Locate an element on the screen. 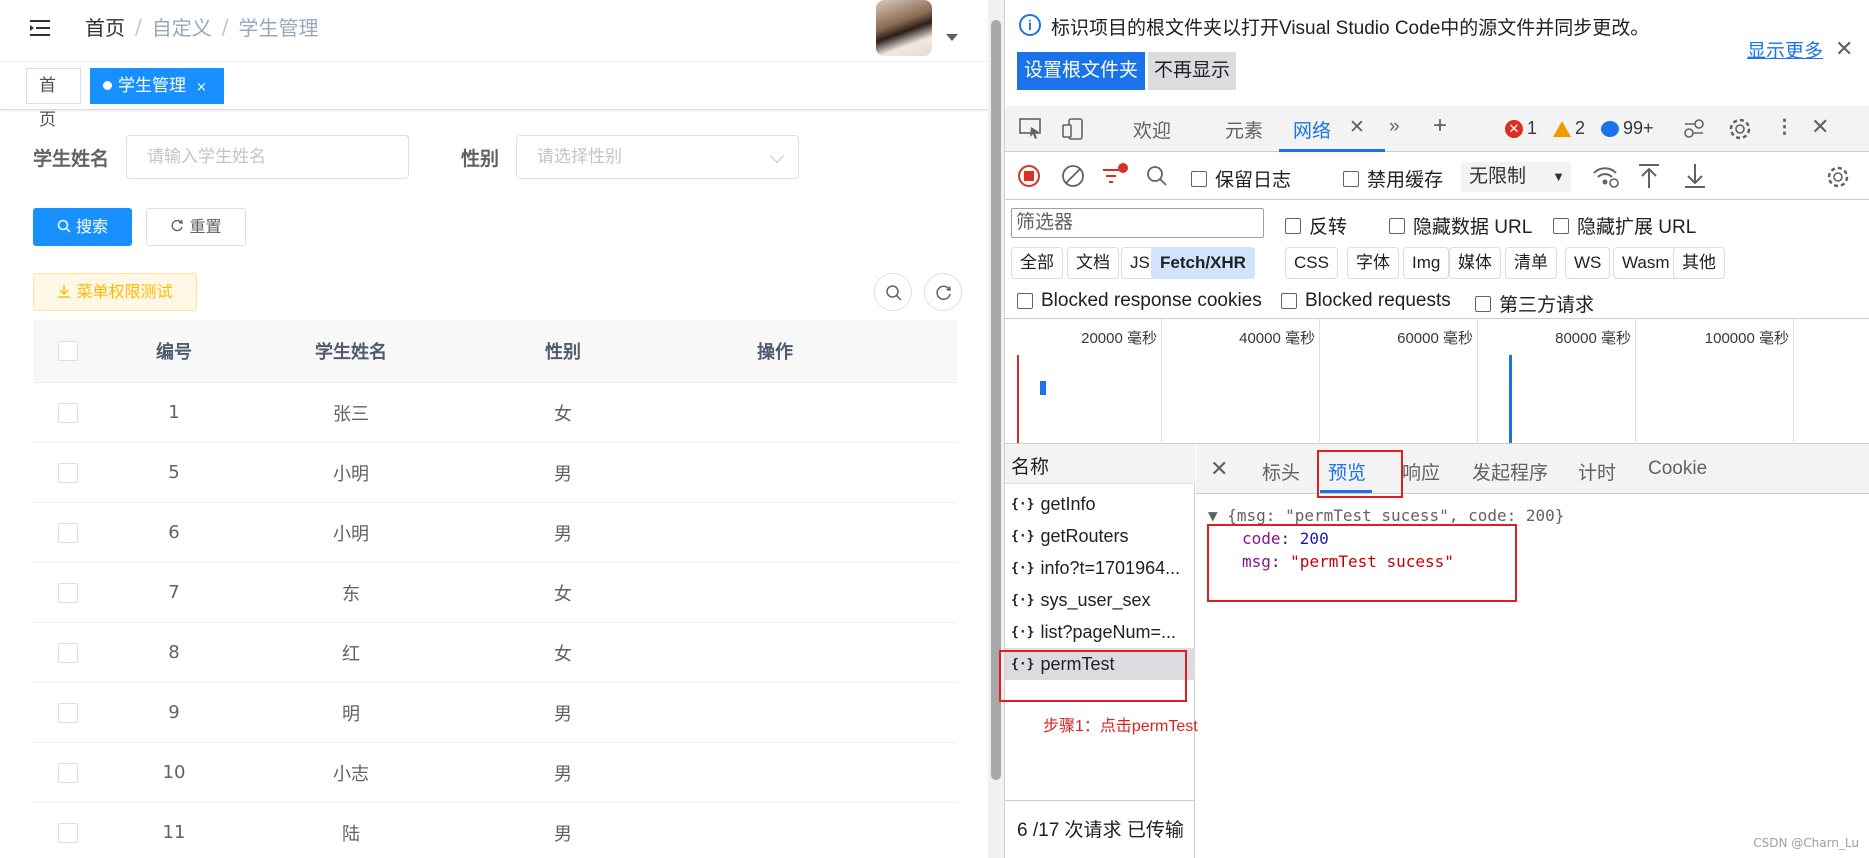 This screenshot has height=858, width=1869. expand-triangle-icon: ▼ is located at coordinates (1217, 515).